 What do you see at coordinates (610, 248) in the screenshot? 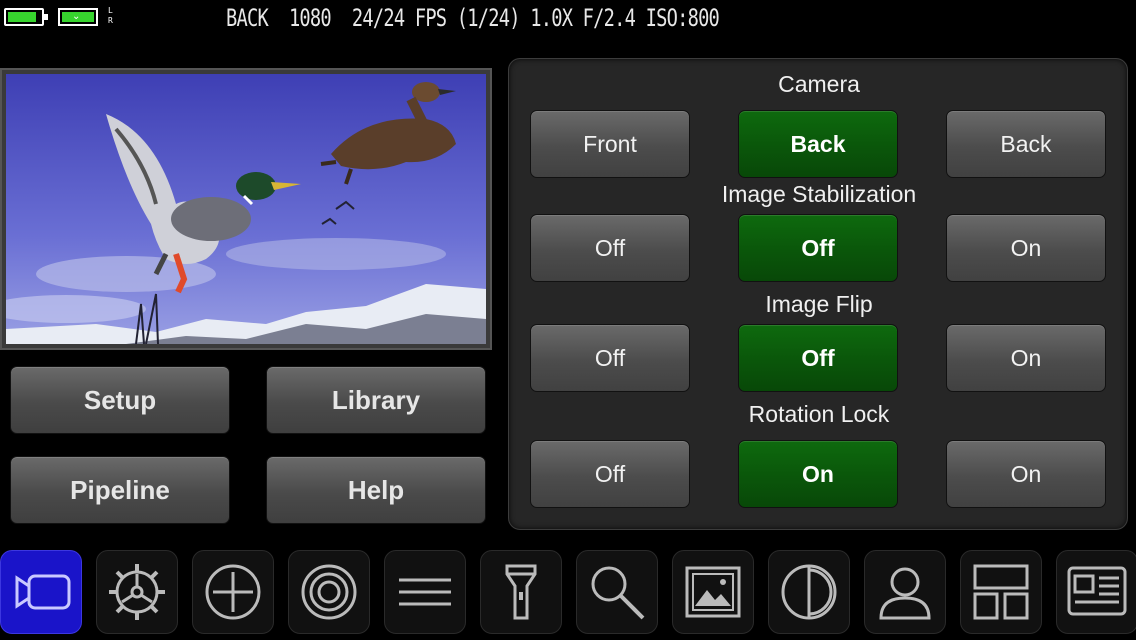
I see `stabilization-off-button: Off` at bounding box center [610, 248].